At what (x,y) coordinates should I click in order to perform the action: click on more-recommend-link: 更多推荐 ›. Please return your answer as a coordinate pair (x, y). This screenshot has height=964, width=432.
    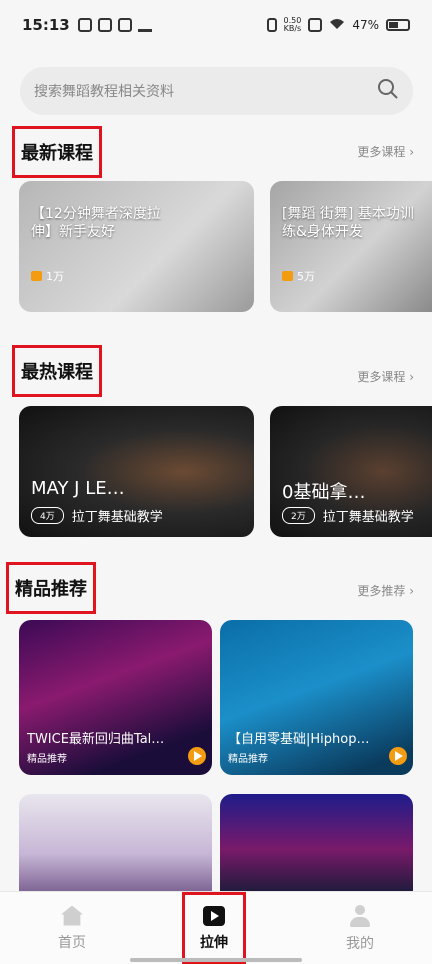
    Looking at the image, I should click on (385, 590).